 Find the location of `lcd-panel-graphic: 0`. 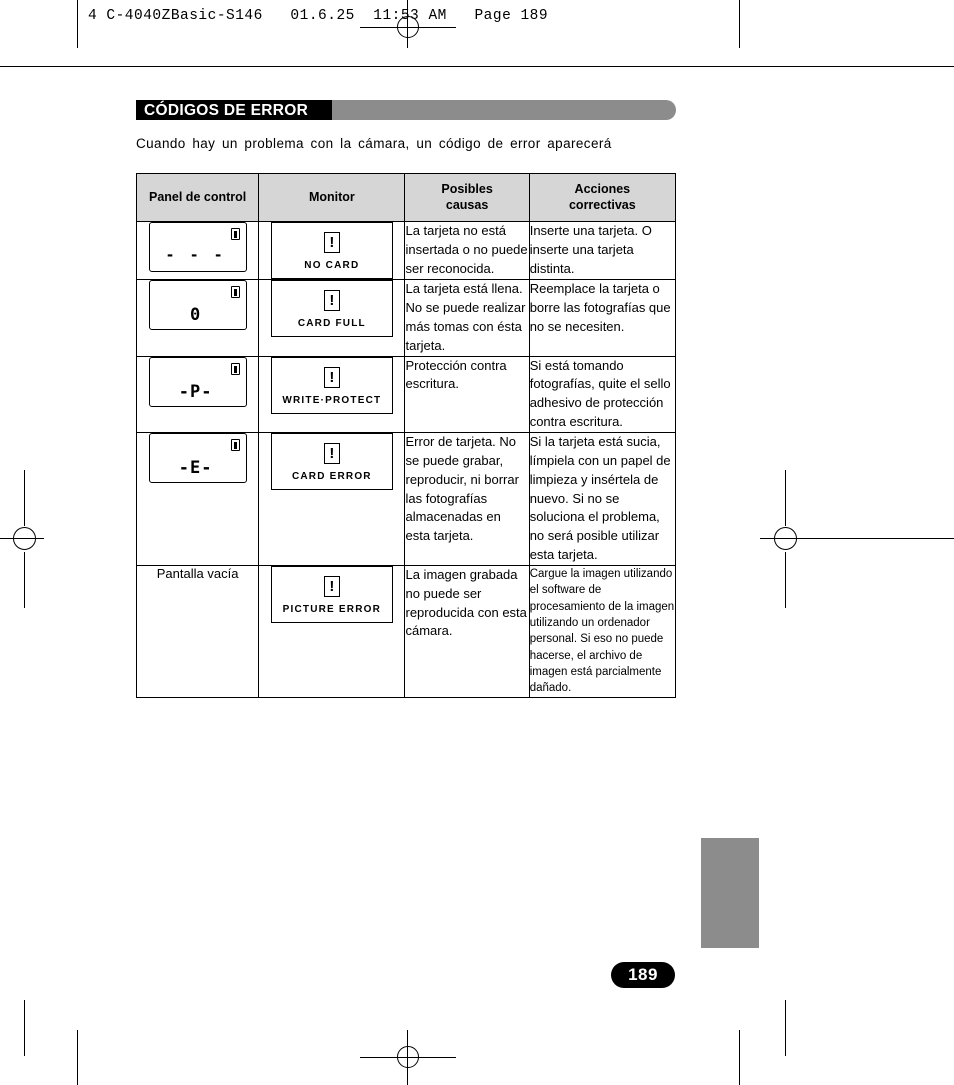

lcd-panel-graphic: 0 is located at coordinates (197, 305).